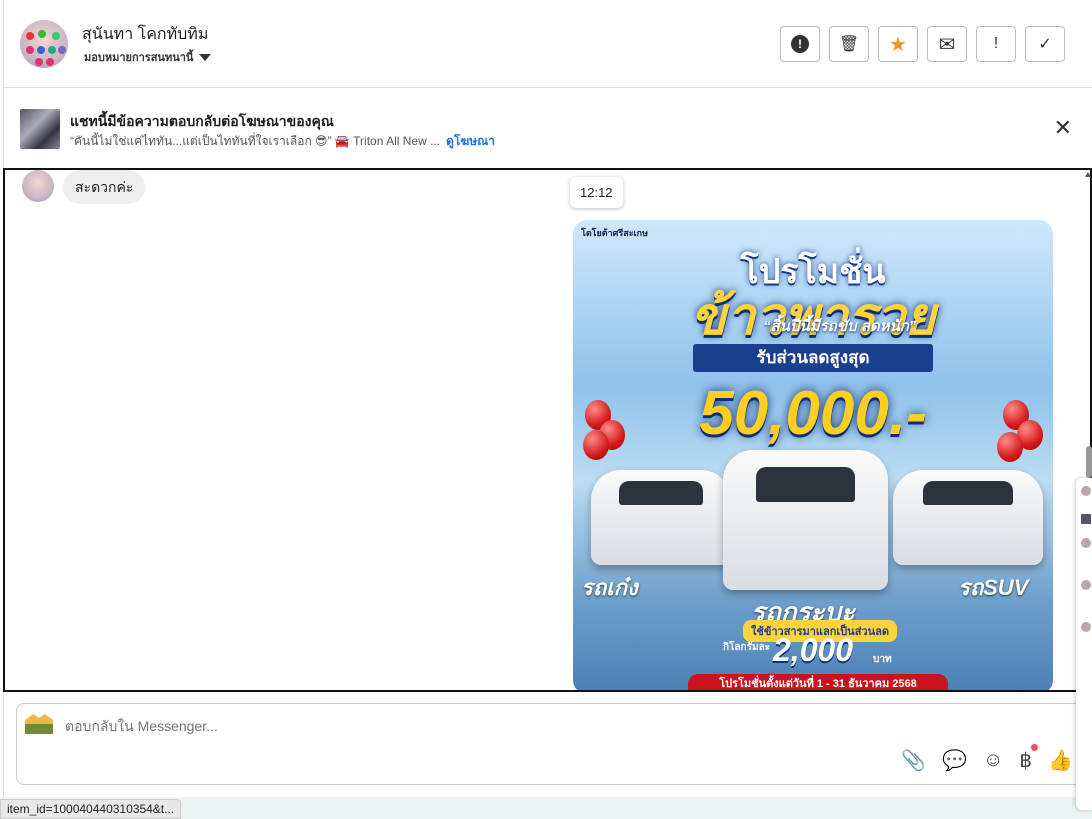  I want to click on emoji-icon: ☺, so click(993, 760).